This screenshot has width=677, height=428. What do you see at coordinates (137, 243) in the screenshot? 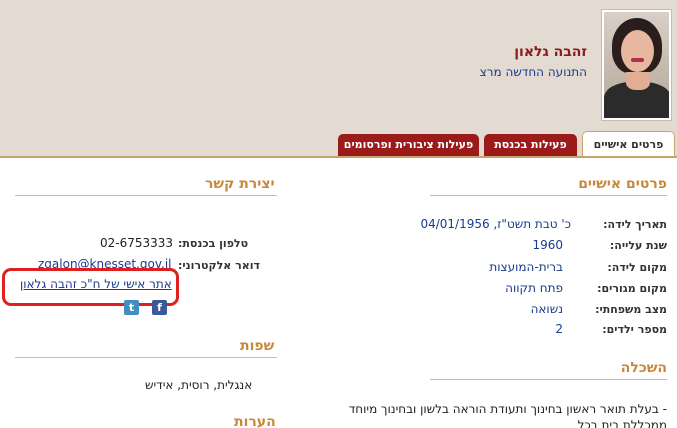
I see `phone-value: 02-6753333` at bounding box center [137, 243].